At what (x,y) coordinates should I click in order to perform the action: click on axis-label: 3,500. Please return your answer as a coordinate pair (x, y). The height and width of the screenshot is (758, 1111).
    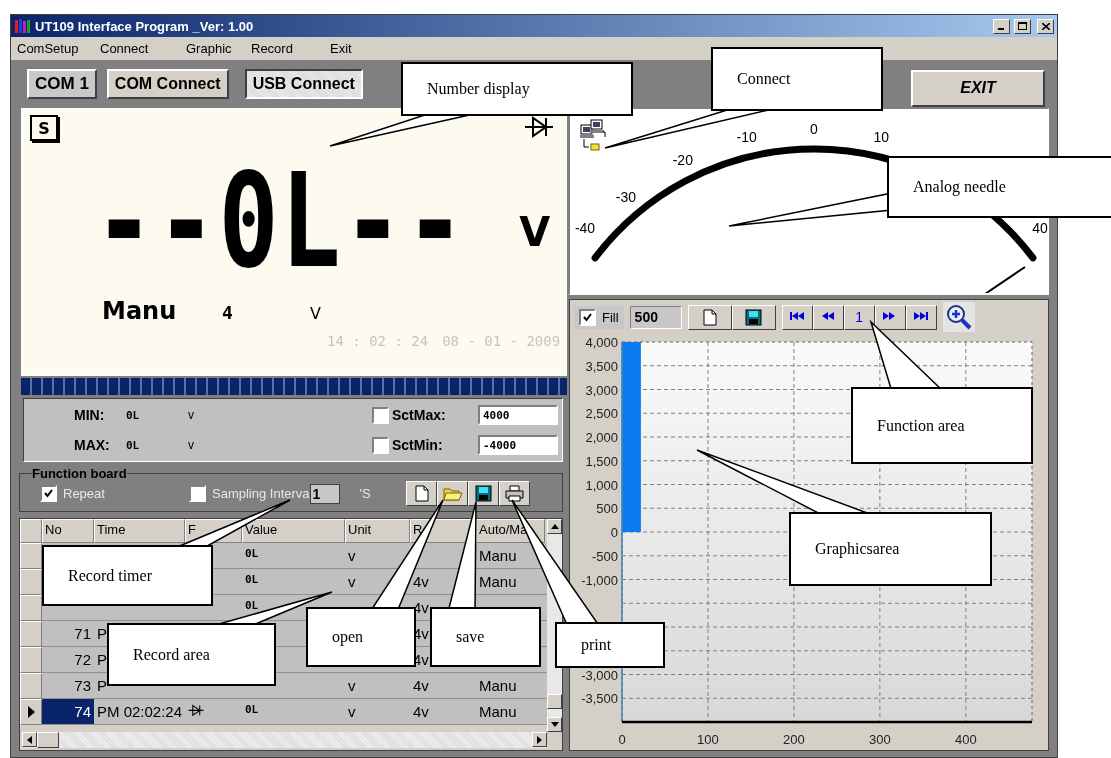
    Looking at the image, I should click on (601, 366).